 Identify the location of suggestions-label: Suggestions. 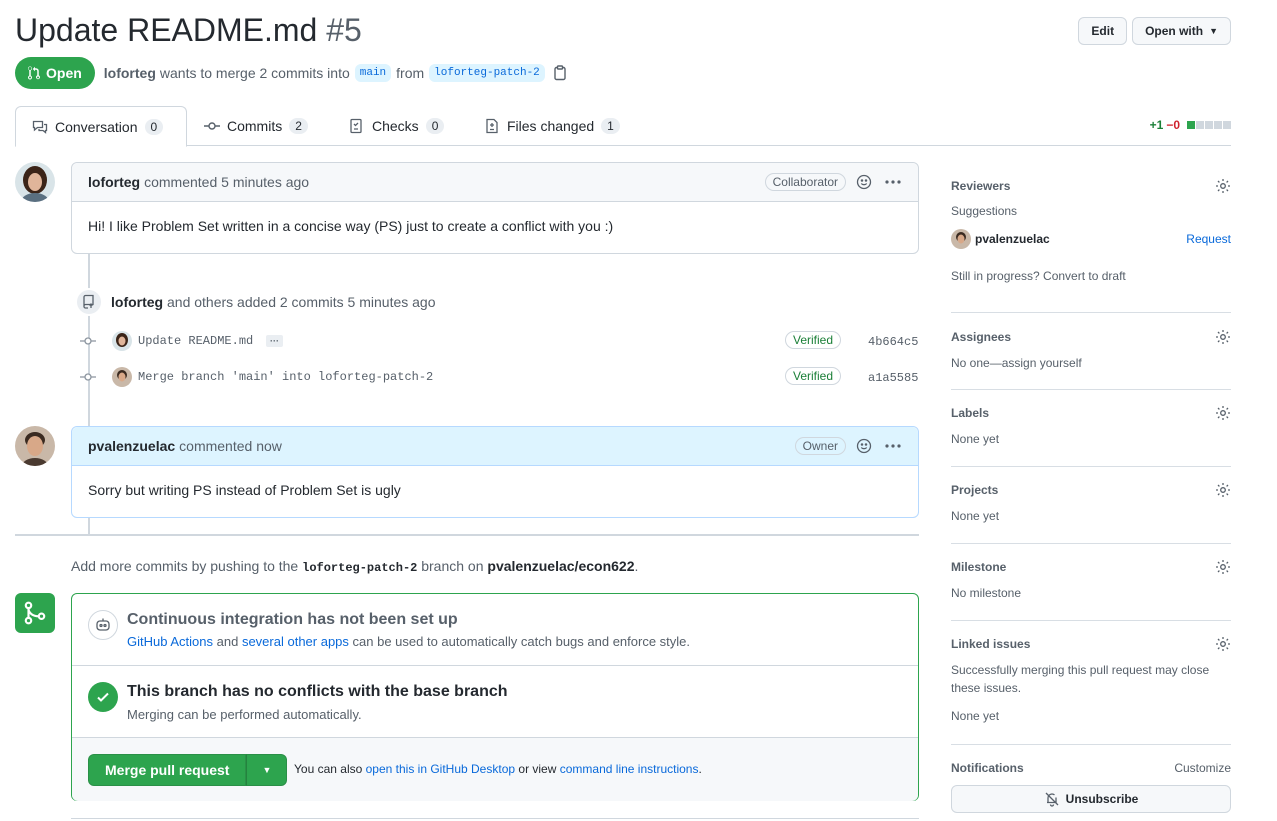
(984, 211).